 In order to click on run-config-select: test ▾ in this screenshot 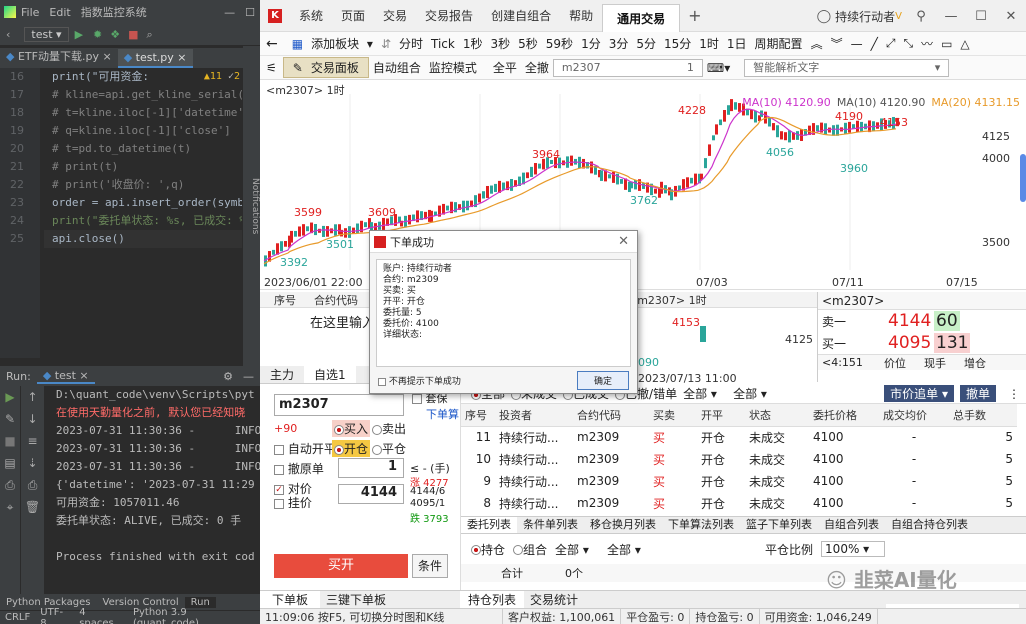, I will do `click(46, 34)`.